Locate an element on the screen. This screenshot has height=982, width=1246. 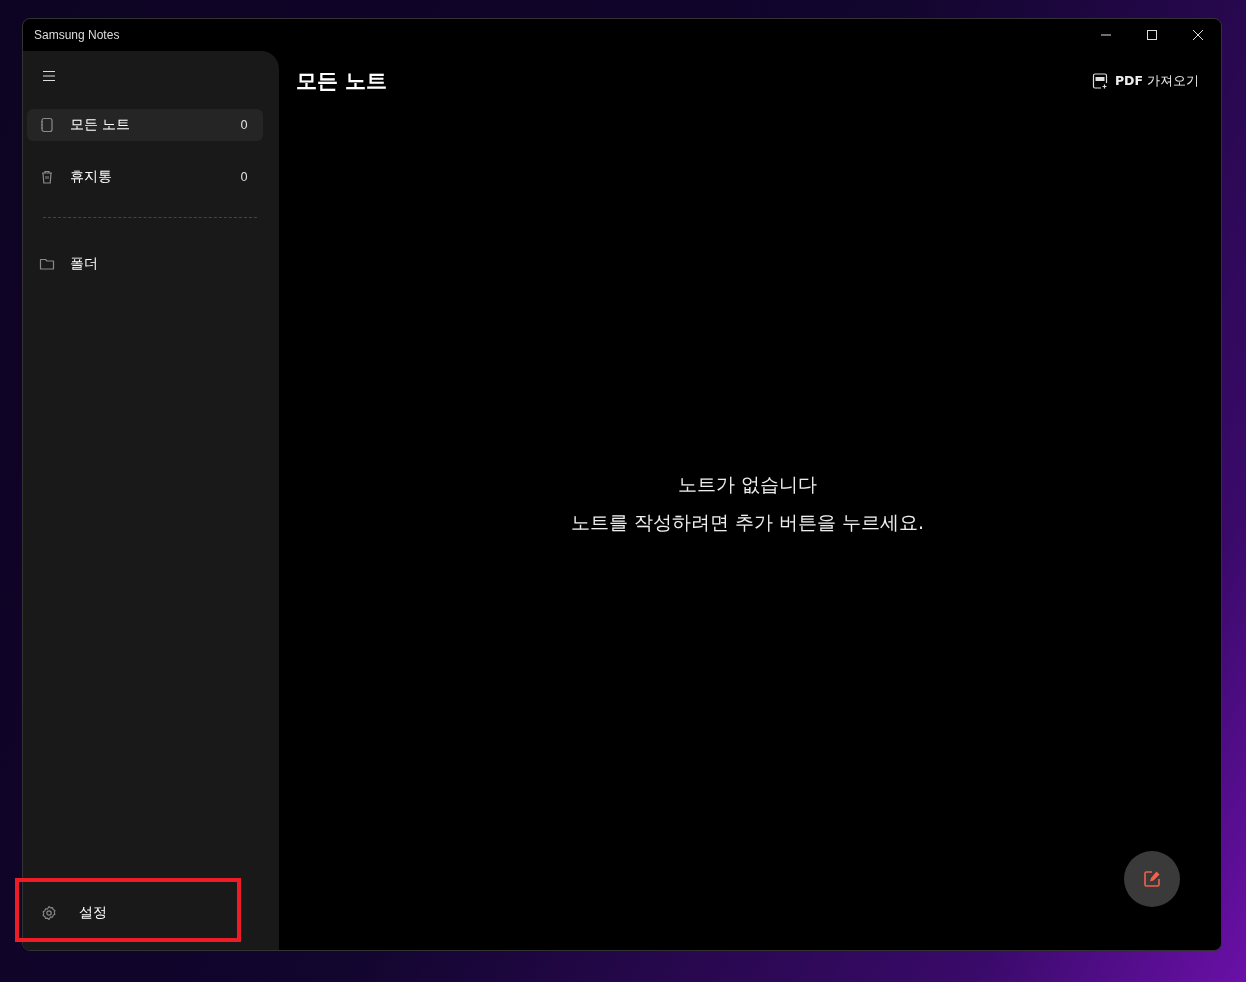
window-title: Samsung Notes is located at coordinates (77, 35).